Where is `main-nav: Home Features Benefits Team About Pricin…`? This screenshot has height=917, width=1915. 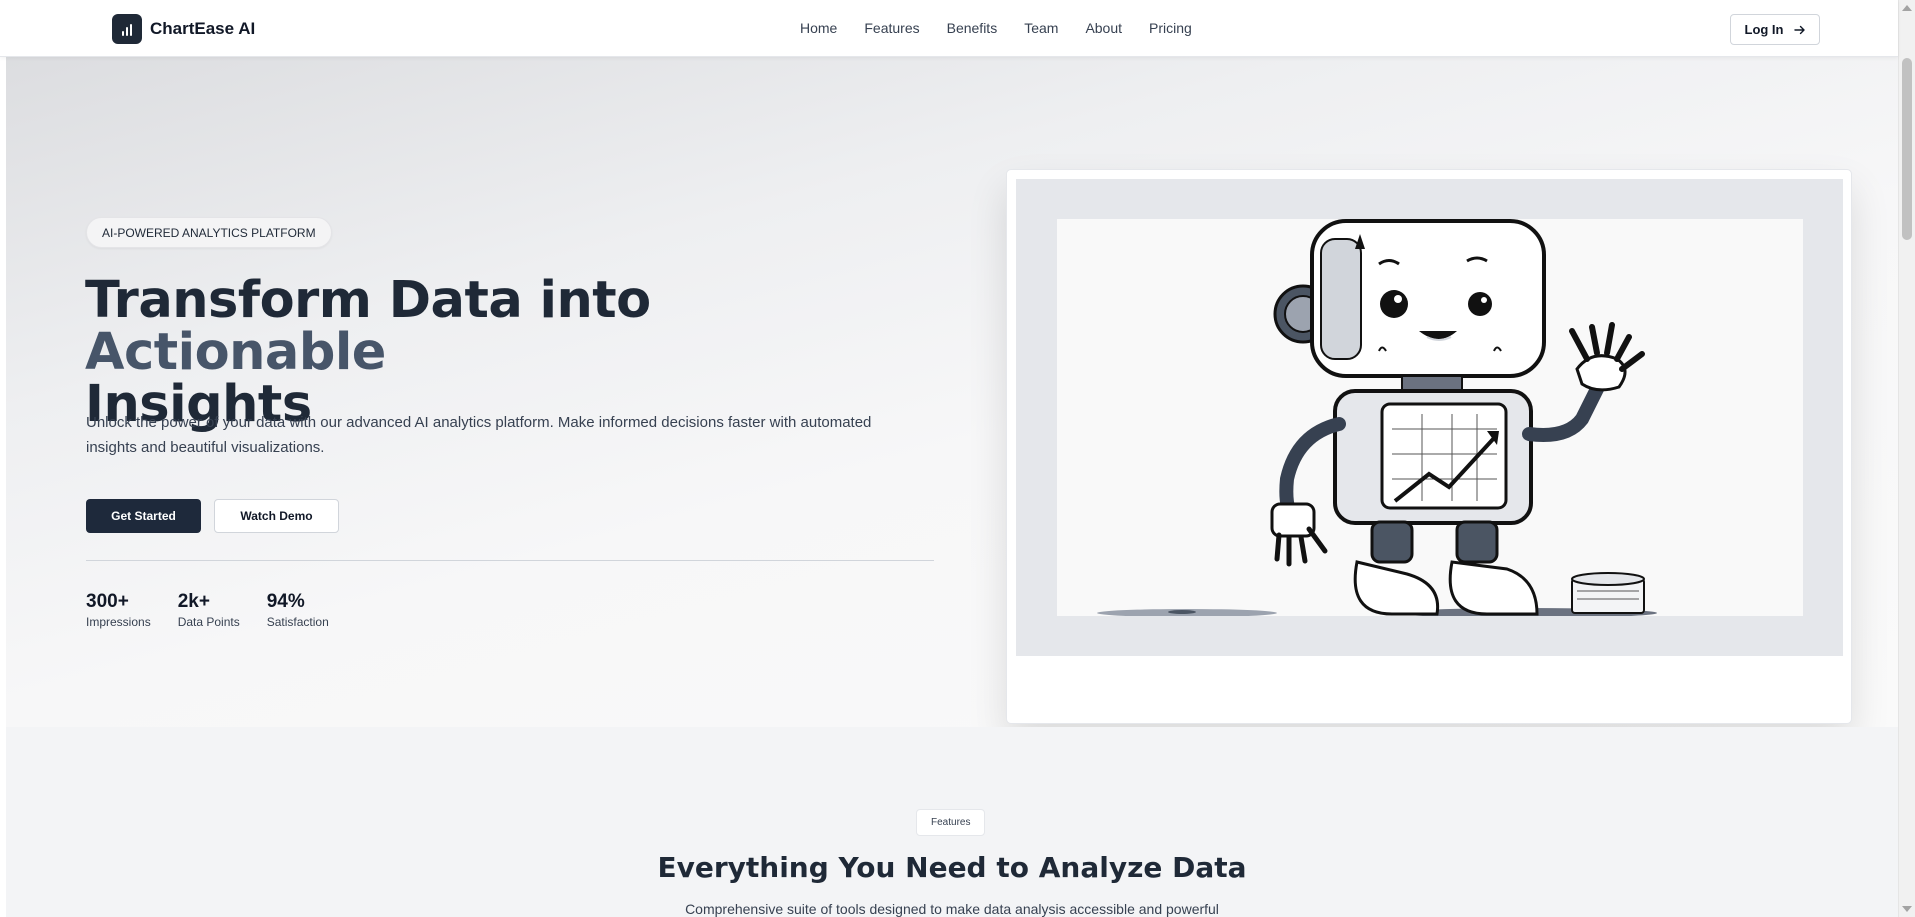
main-nav: Home Features Benefits Team About Pricin… is located at coordinates (1009, 28).